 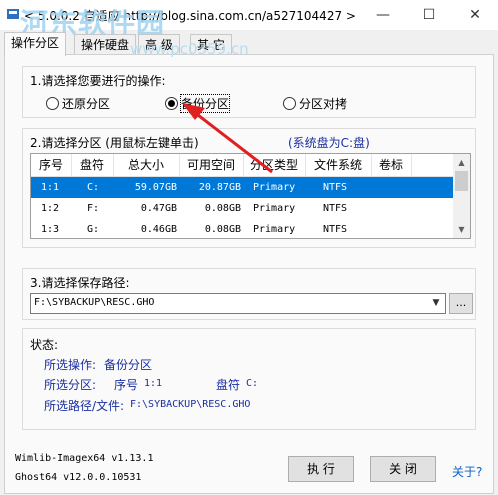 I want to click on col-header-free: 可用空间, so click(x=211, y=165).